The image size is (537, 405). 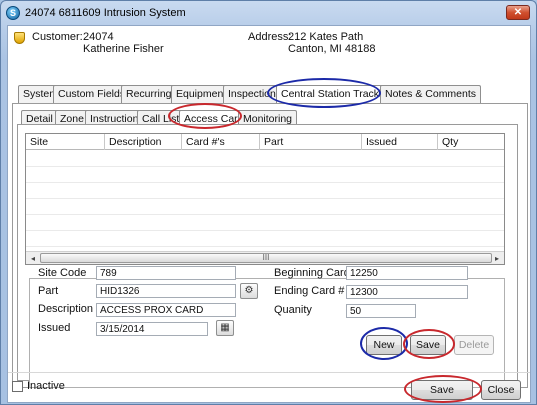 I want to click on customer-name: Katherine Fisher, so click(x=123, y=49).